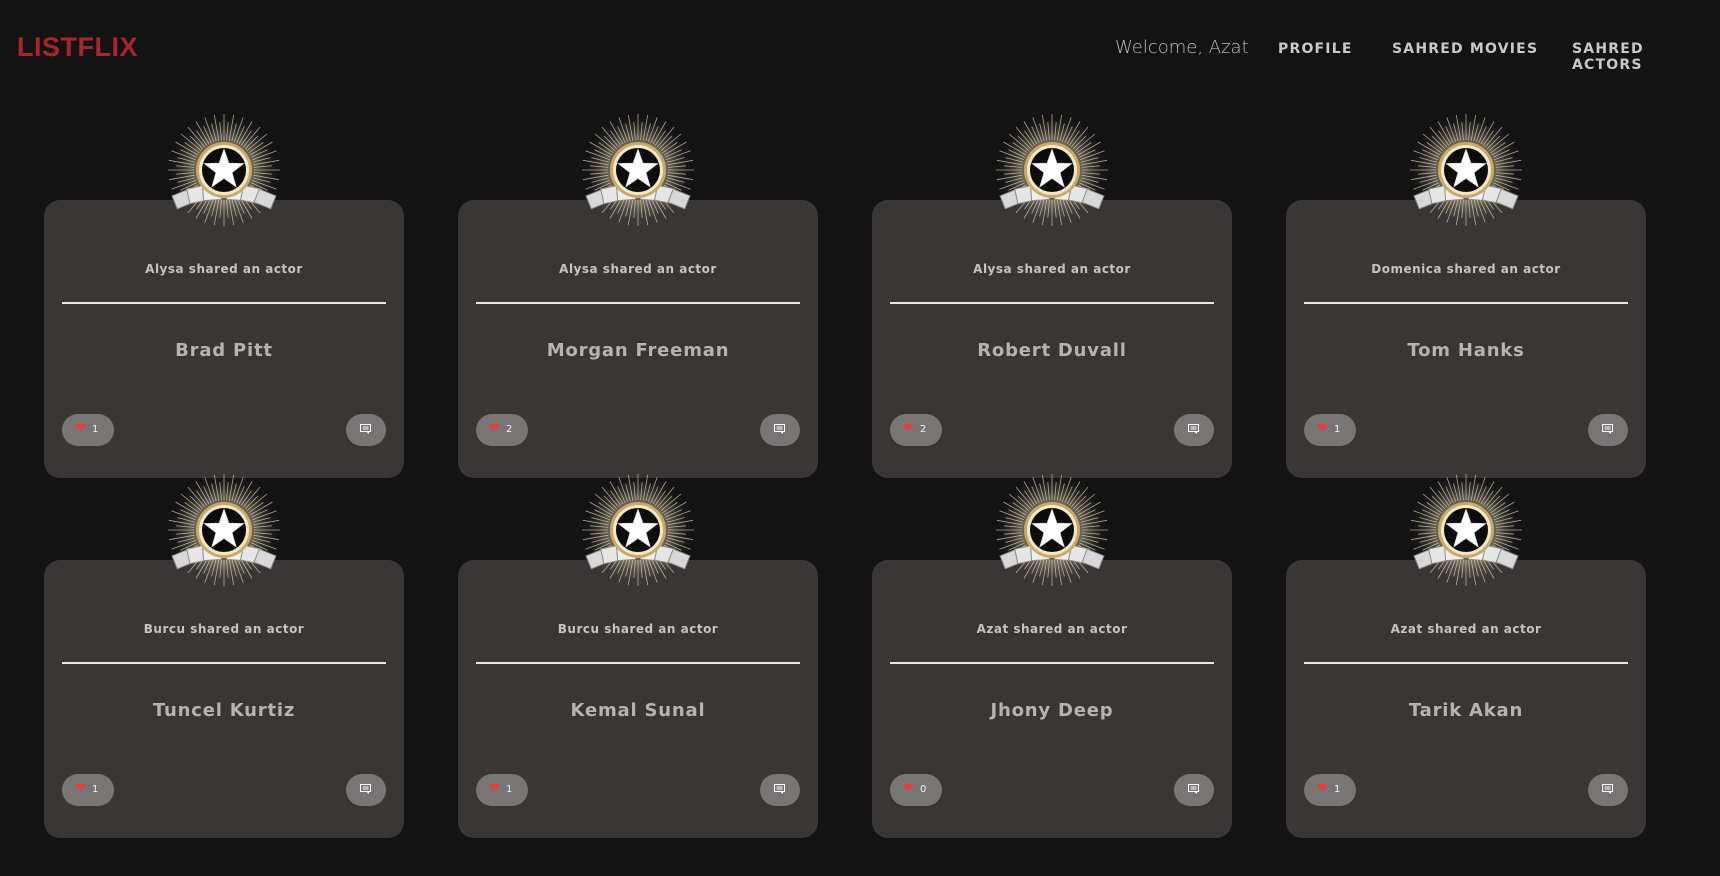 The image size is (1720, 876). Describe the element at coordinates (916, 790) in the screenshot. I see `like-button: ❤ 0` at that location.